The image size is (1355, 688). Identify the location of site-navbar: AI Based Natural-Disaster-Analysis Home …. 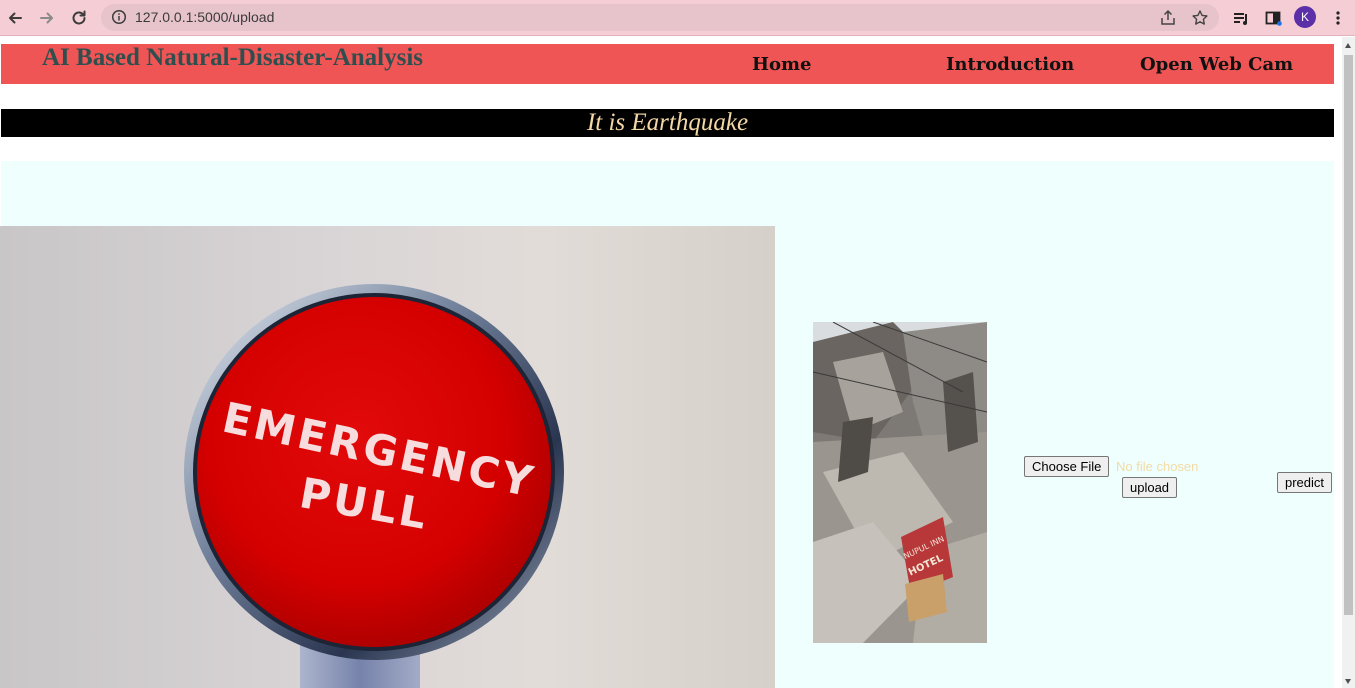
(667, 64).